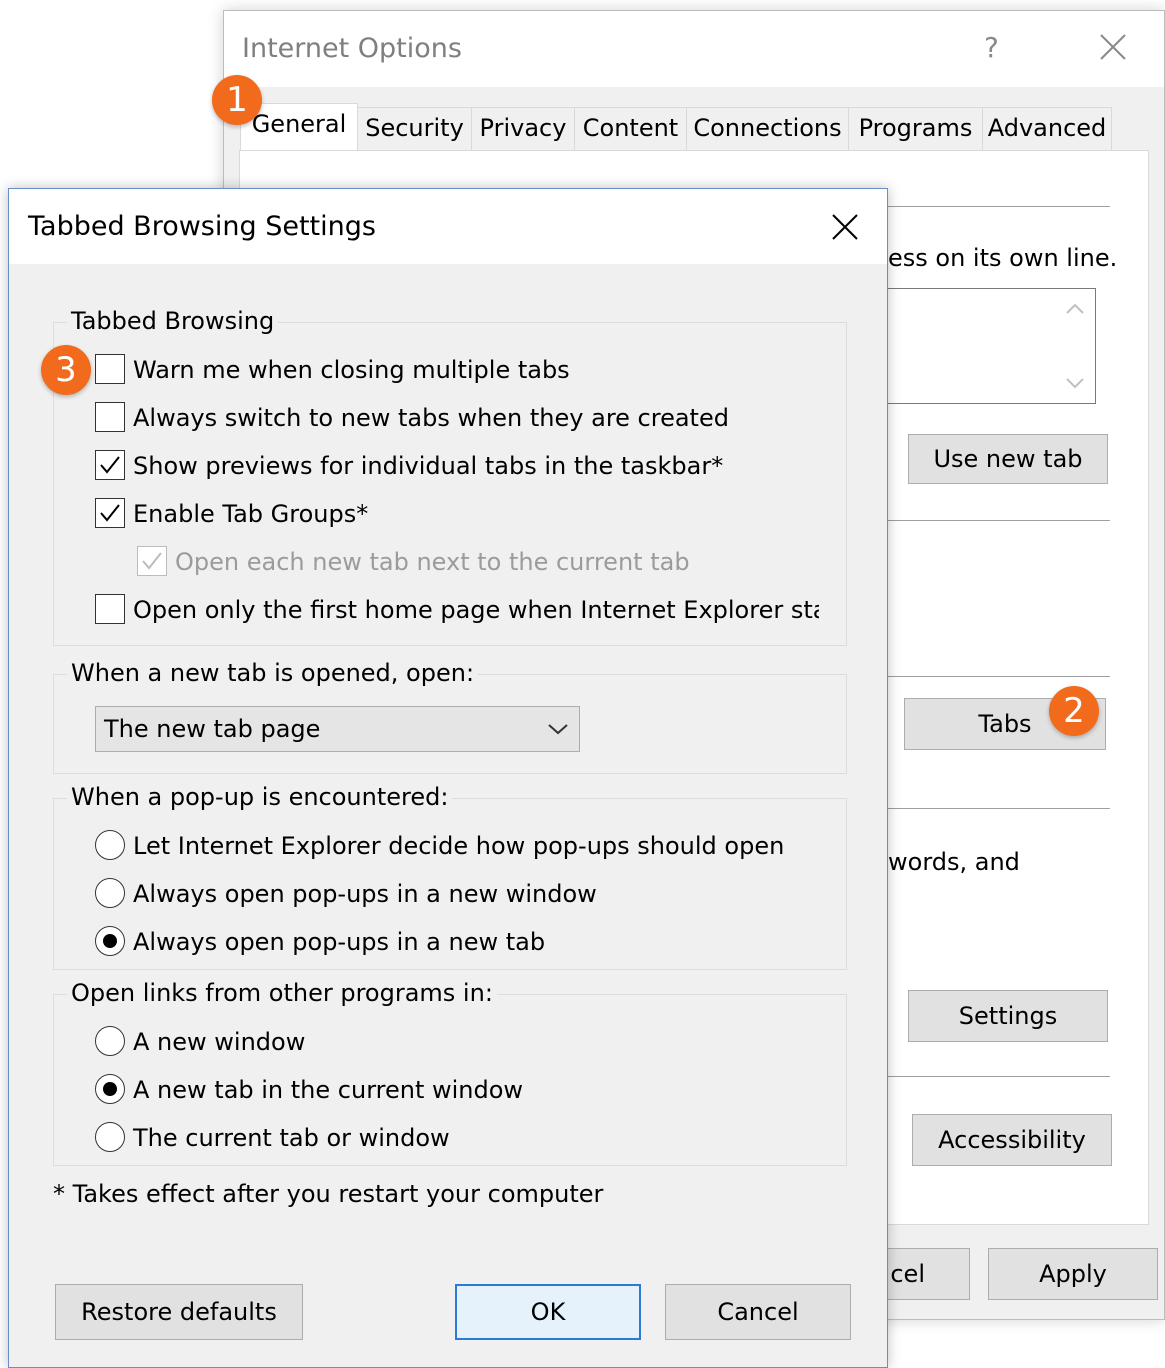  What do you see at coordinates (339, 942) in the screenshot?
I see `popup-new-tab-label: Always open pop-ups in a new tab` at bounding box center [339, 942].